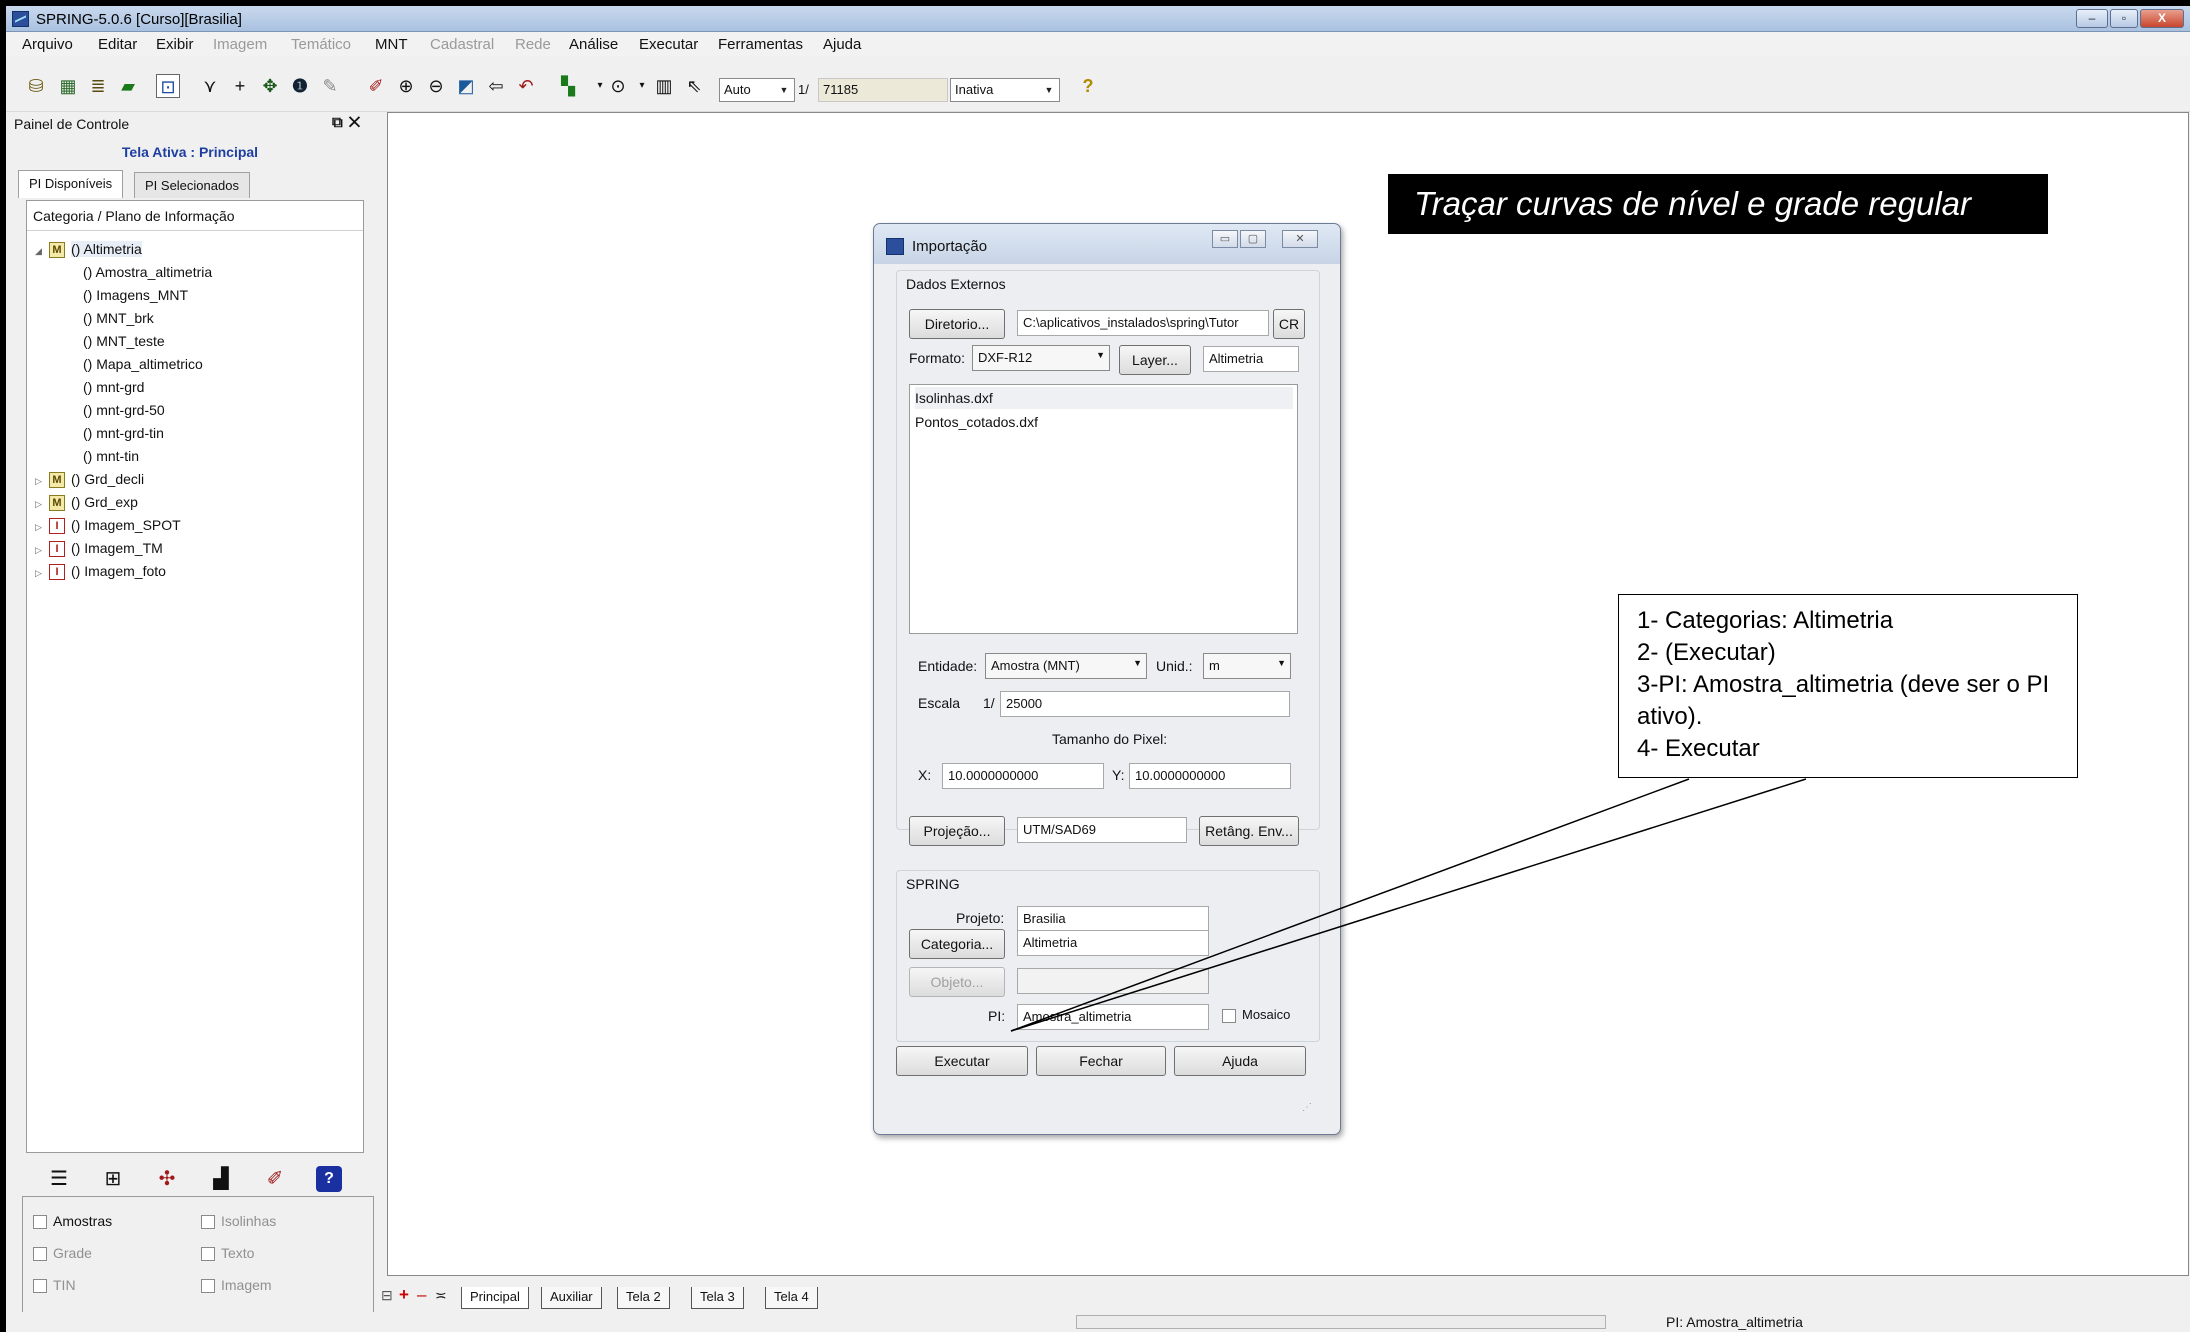 The image size is (2190, 1332). What do you see at coordinates (571, 1298) in the screenshot?
I see `tab-auxiliar: Auxiliar` at bounding box center [571, 1298].